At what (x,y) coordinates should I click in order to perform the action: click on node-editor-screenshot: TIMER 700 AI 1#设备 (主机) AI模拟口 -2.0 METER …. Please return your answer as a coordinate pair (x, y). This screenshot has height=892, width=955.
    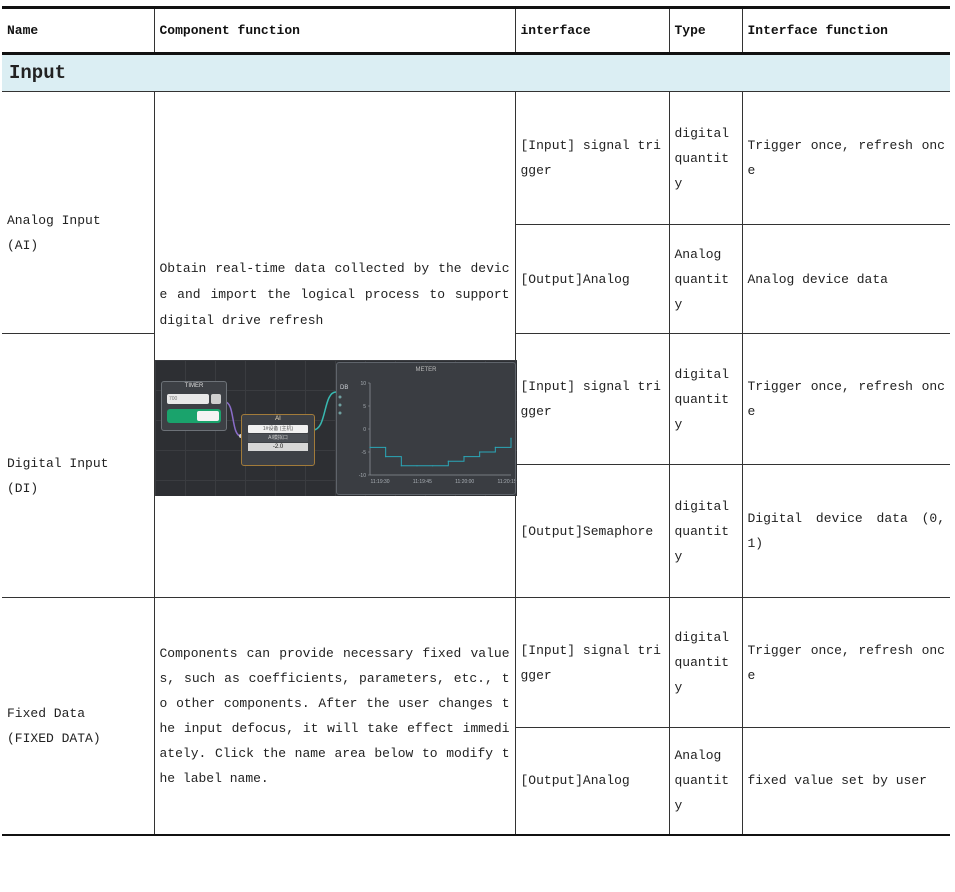
    Looking at the image, I should click on (336, 428).